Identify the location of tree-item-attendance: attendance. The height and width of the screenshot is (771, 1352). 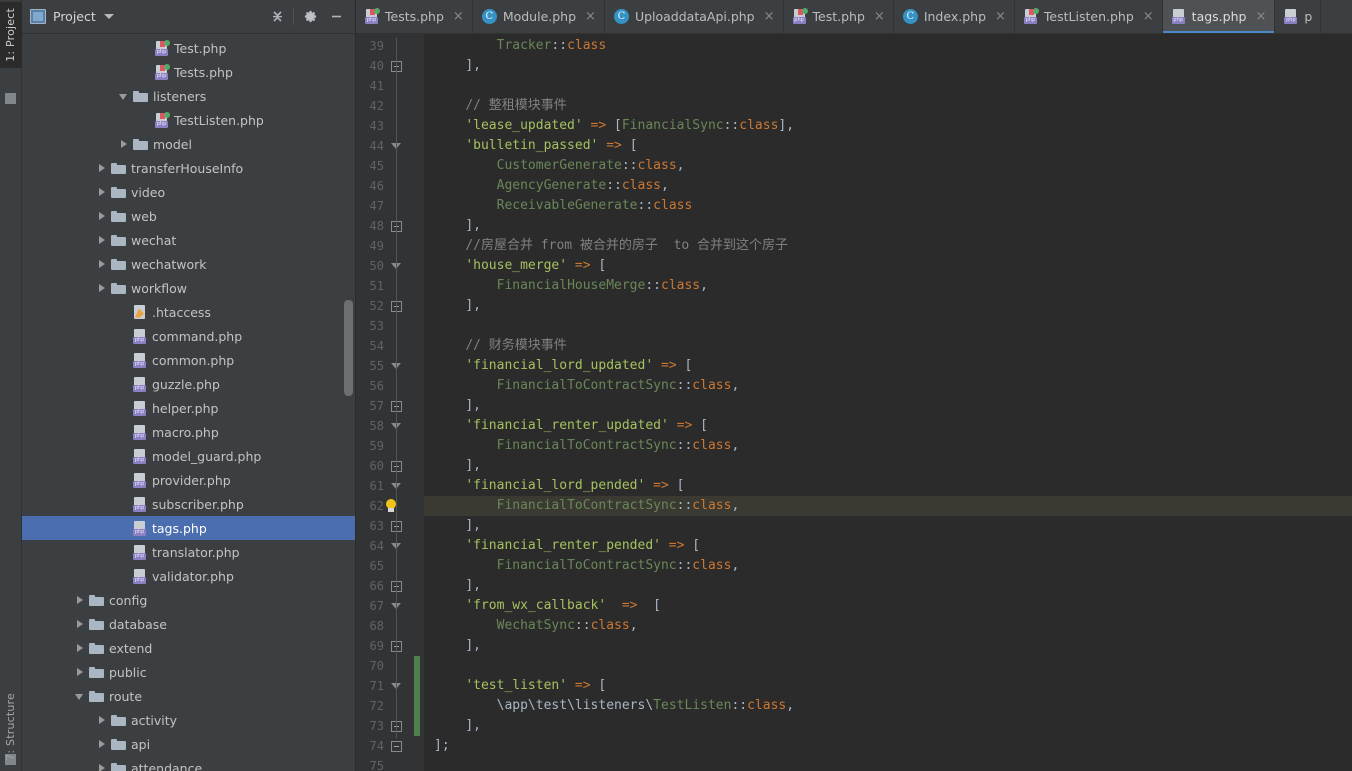
(188, 763).